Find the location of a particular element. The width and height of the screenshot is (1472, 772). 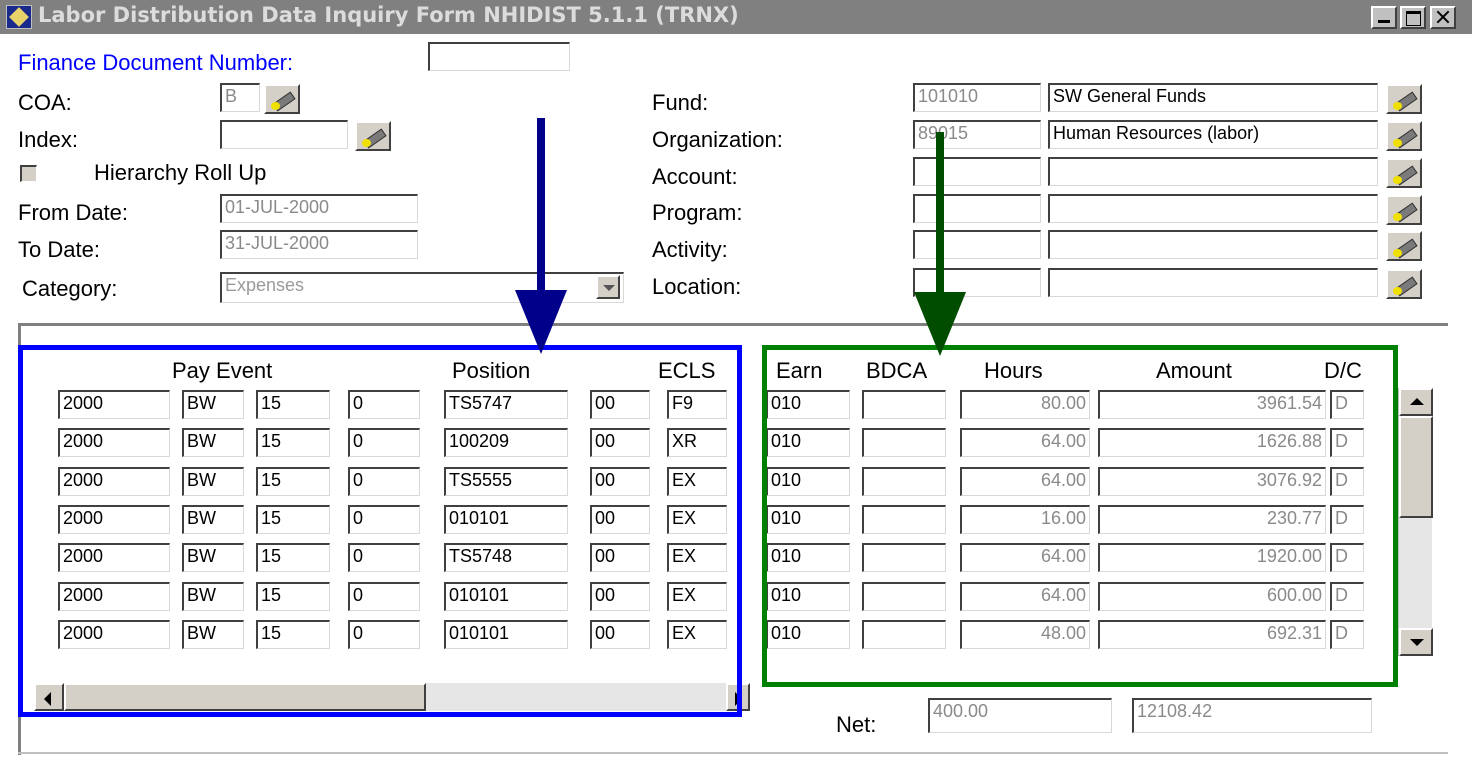

fund-code-field: 101010 is located at coordinates (977, 97).